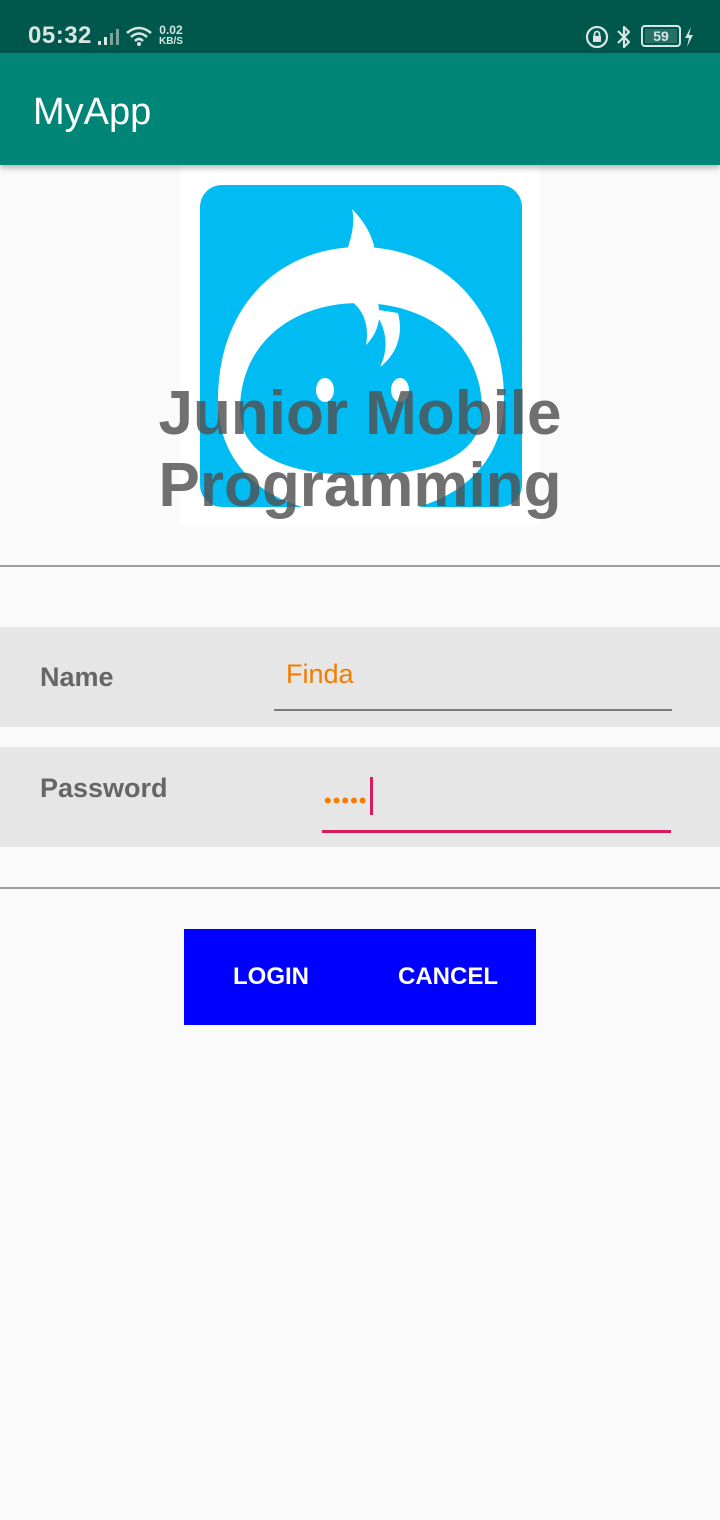 The image size is (720, 1520). I want to click on password-field: •••••, so click(496, 803).